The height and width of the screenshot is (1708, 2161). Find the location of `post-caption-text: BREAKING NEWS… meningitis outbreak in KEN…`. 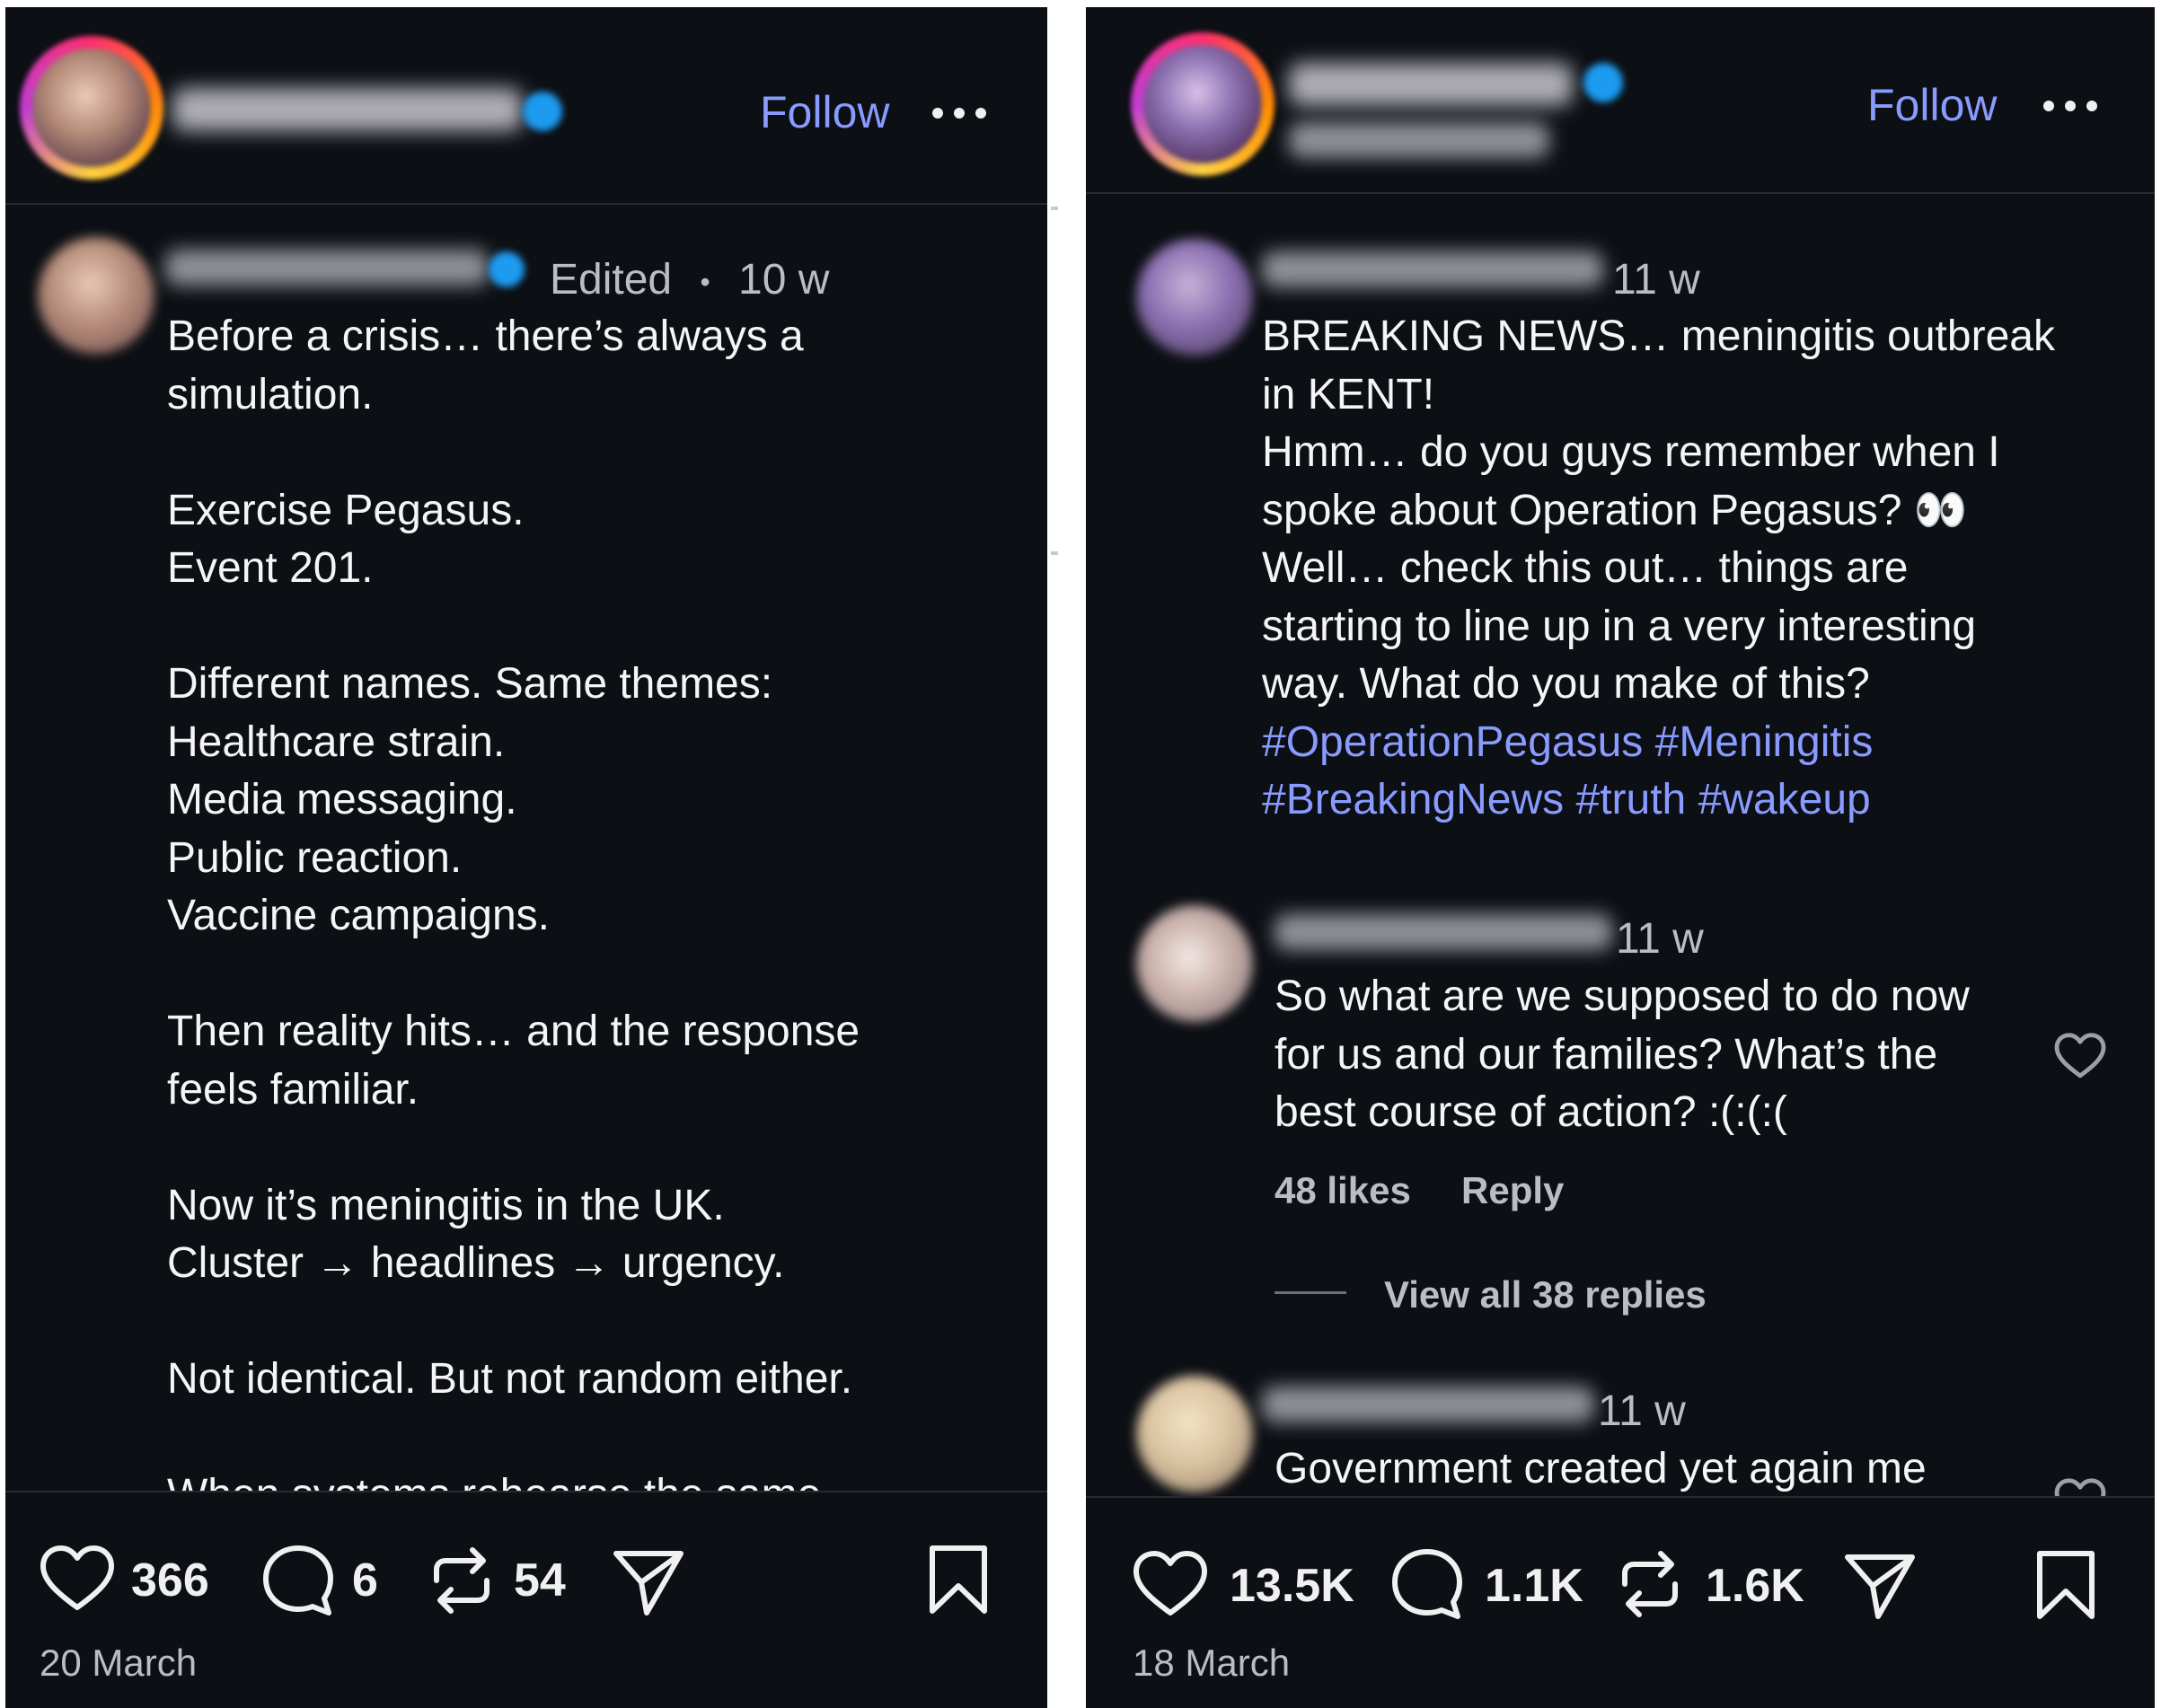

post-caption-text: BREAKING NEWS… meningitis outbreak in KEN… is located at coordinates (1702, 569).